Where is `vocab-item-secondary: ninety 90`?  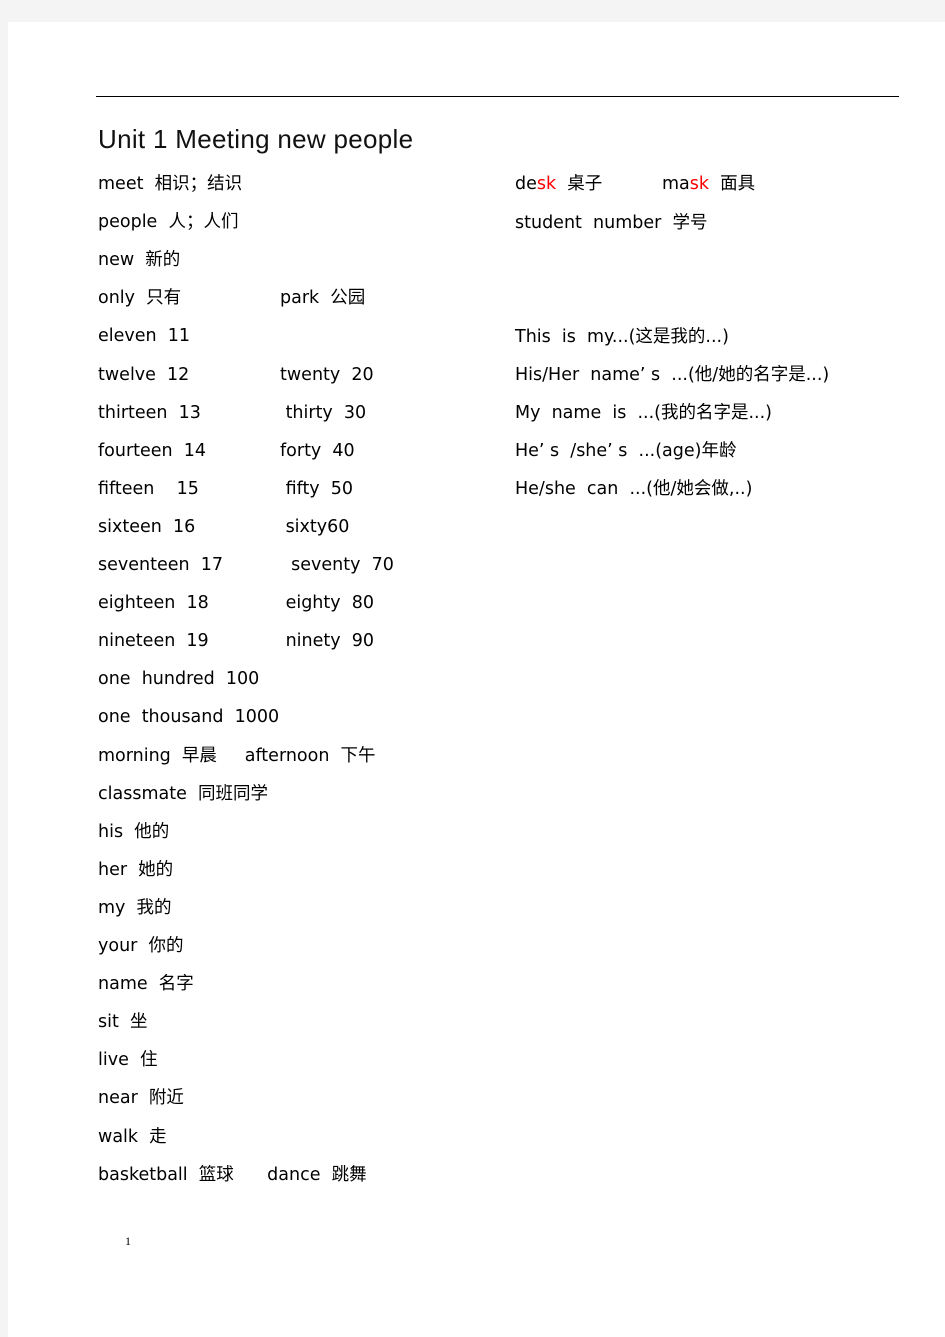 vocab-item-secondary: ninety 90 is located at coordinates (327, 641).